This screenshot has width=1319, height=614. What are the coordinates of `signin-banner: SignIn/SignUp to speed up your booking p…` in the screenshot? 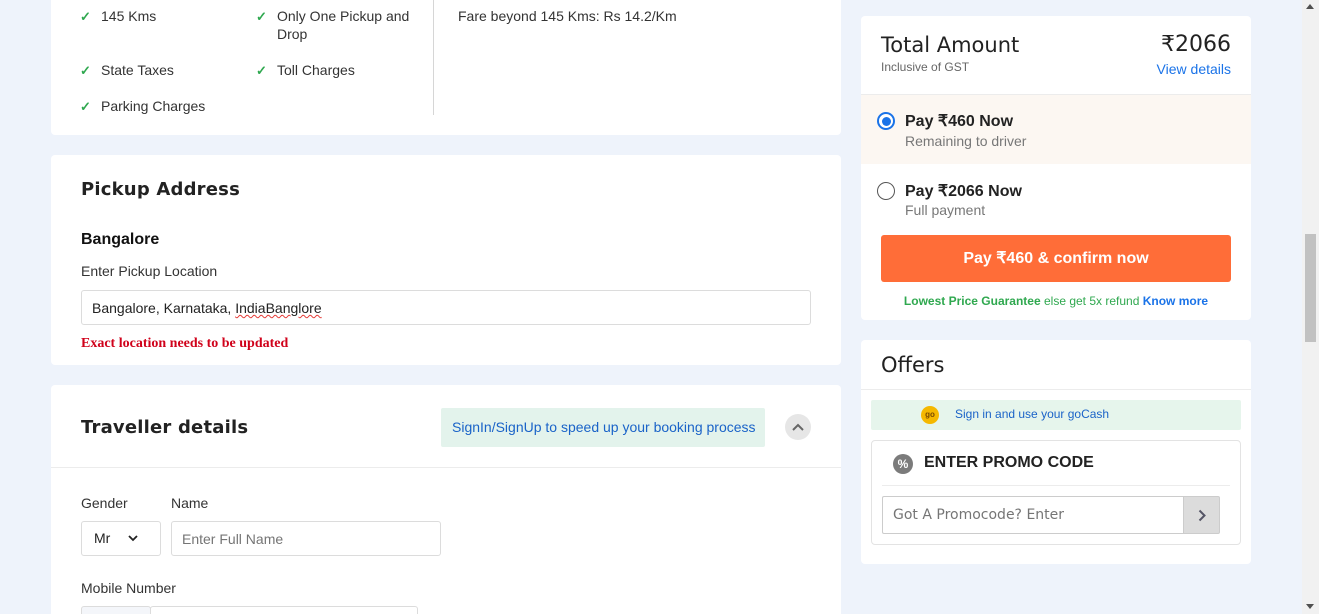 It's located at (603, 427).